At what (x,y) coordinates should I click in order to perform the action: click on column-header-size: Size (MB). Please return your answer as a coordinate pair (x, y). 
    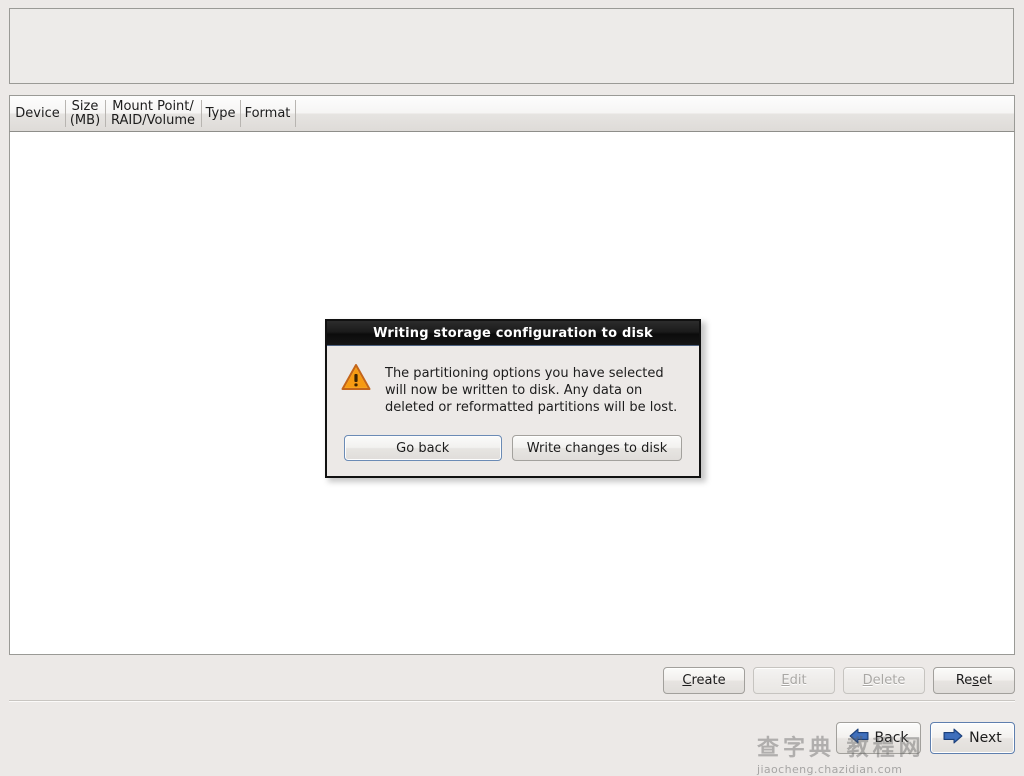
    Looking at the image, I should click on (85, 113).